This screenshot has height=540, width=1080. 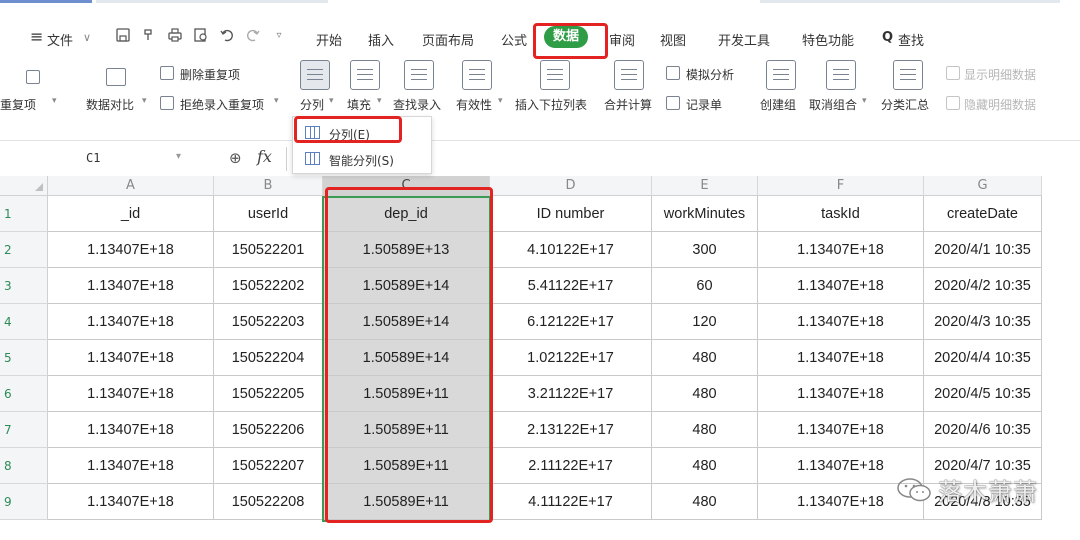 What do you see at coordinates (315, 75) in the screenshot?
I see `split-column-icon` at bounding box center [315, 75].